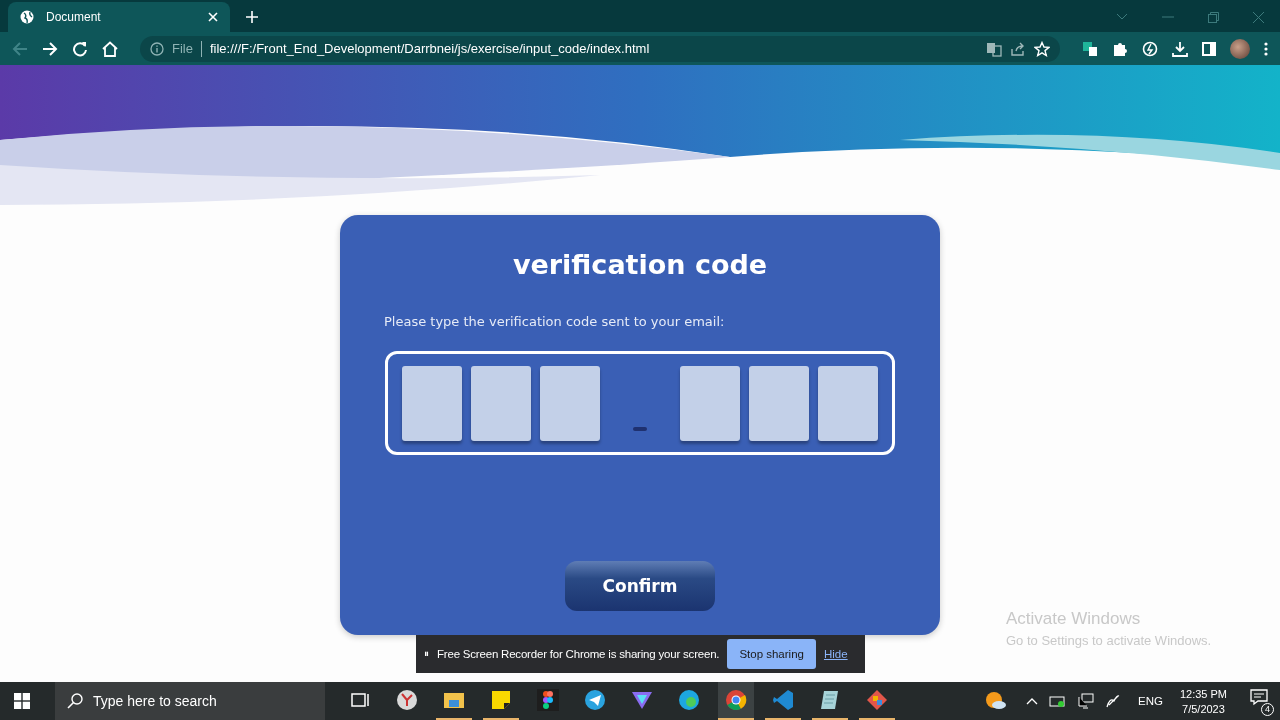 The height and width of the screenshot is (720, 1280). What do you see at coordinates (429, 48) in the screenshot?
I see `url-text: file:///F:/Front_End_Development/Darrbnei/js/exercise/input_code/index.html` at bounding box center [429, 48].